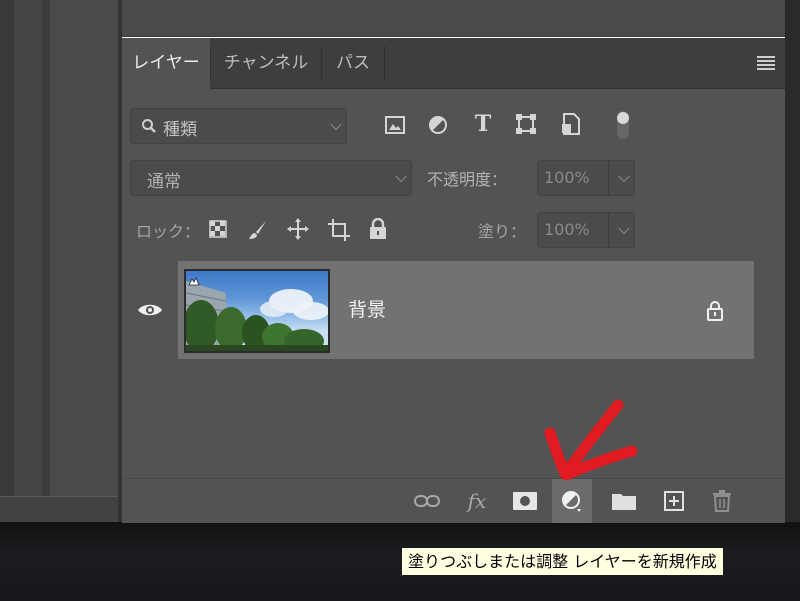 The height and width of the screenshot is (601, 800). What do you see at coordinates (339, 230) in the screenshot?
I see `lock-artboard-icon` at bounding box center [339, 230].